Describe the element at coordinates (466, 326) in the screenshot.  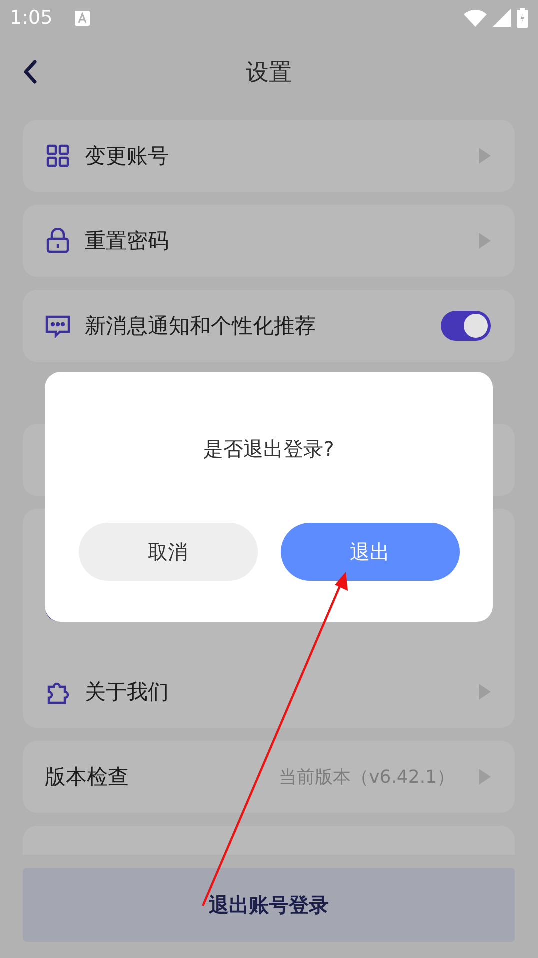
I see `notification-toggle` at that location.